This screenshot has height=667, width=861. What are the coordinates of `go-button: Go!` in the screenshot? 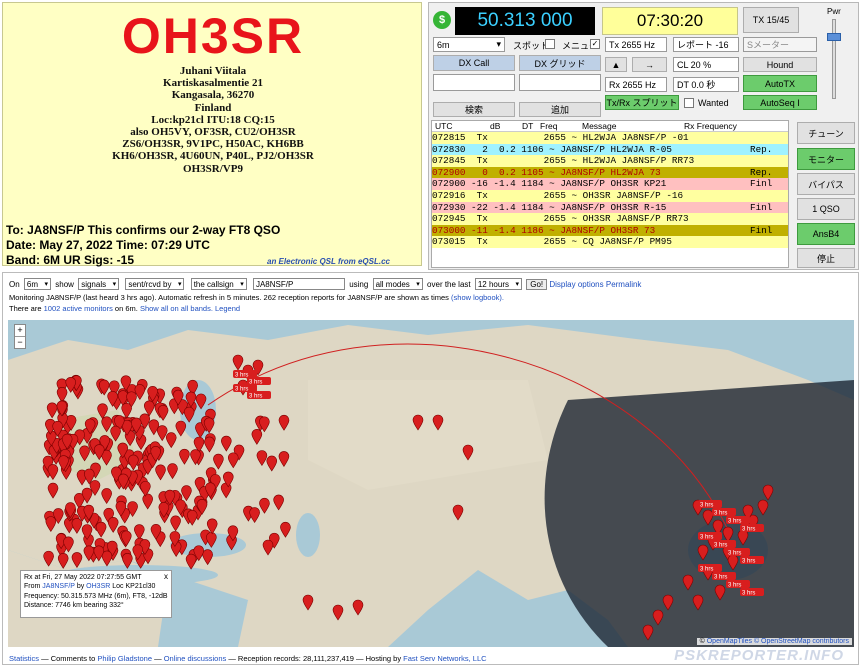 It's located at (537, 284).